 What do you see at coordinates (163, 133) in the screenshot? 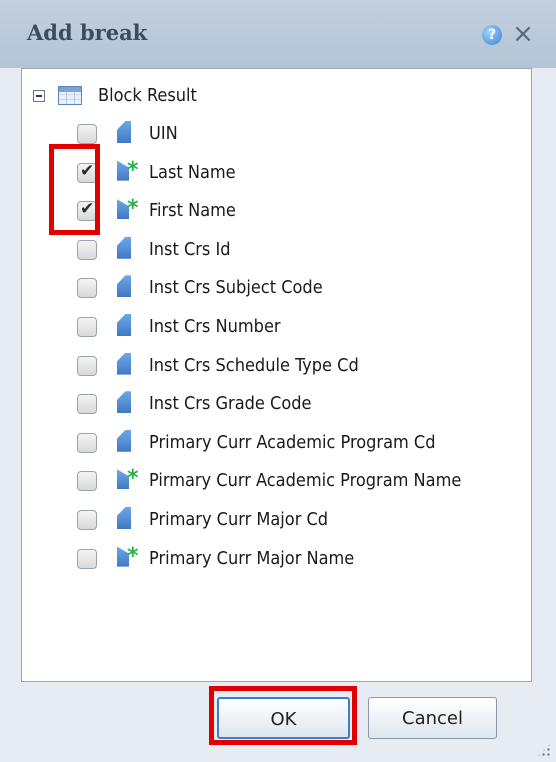
I see `tree-item-label: UIN` at bounding box center [163, 133].